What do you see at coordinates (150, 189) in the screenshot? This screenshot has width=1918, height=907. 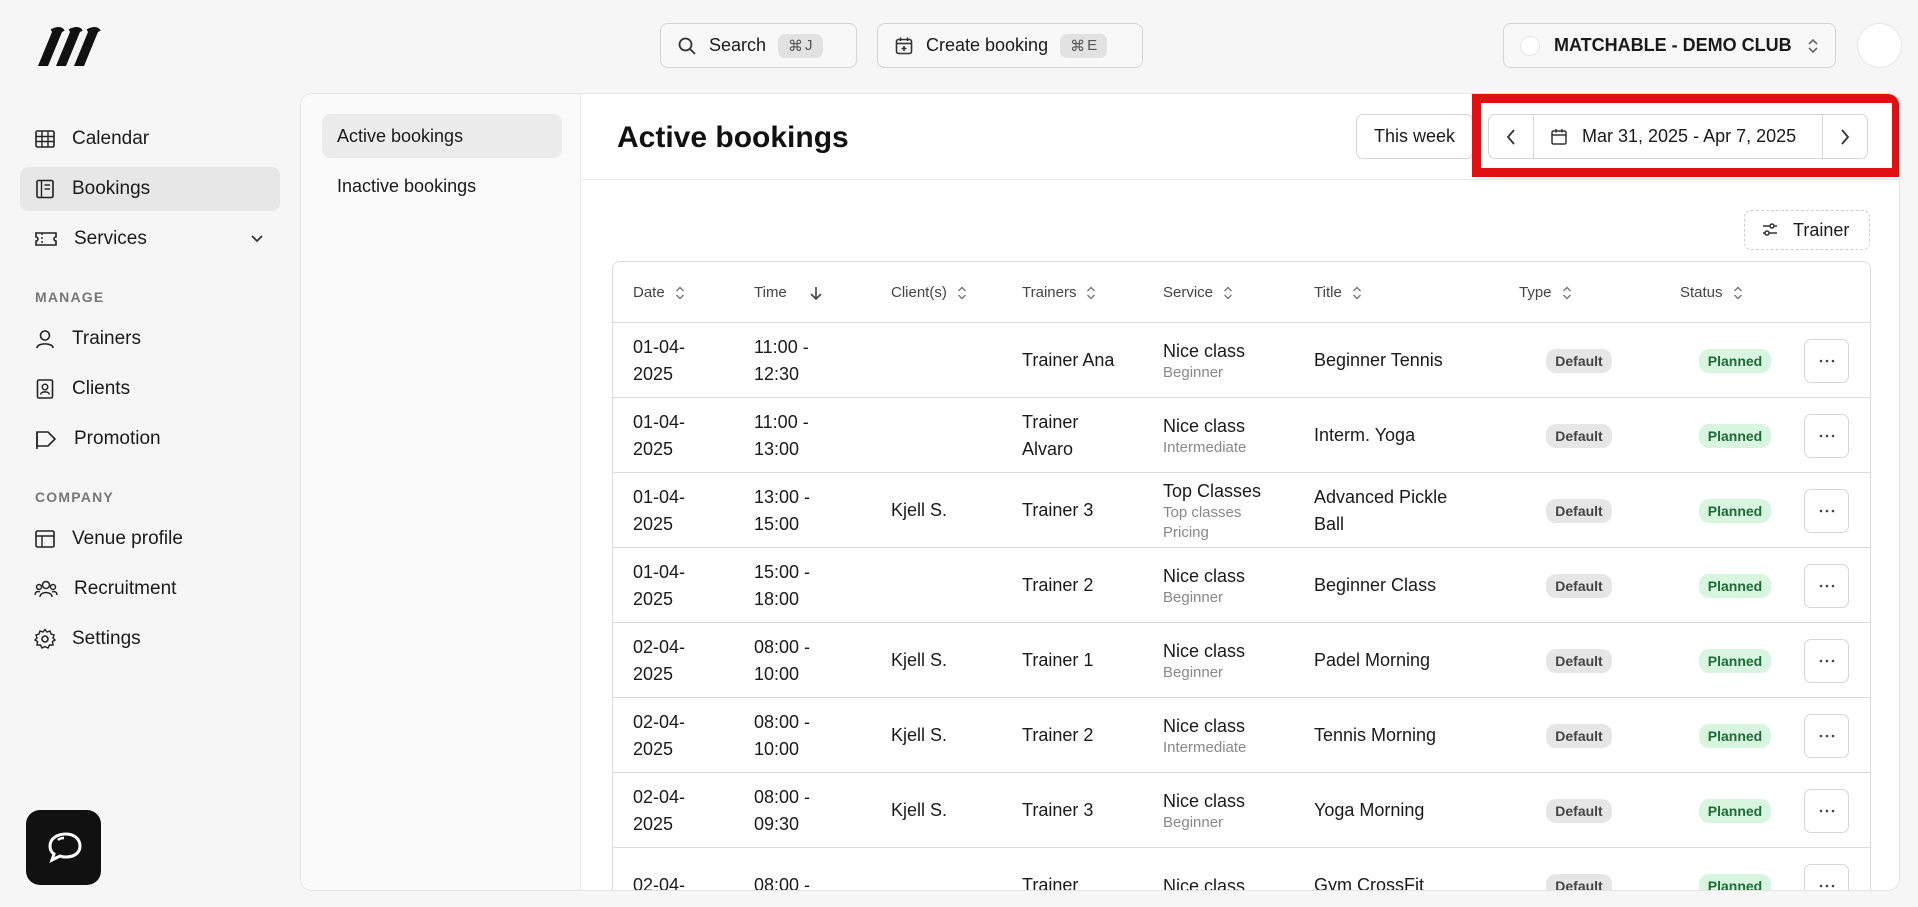 I see `sidebar-item-bookings: Bookings` at bounding box center [150, 189].